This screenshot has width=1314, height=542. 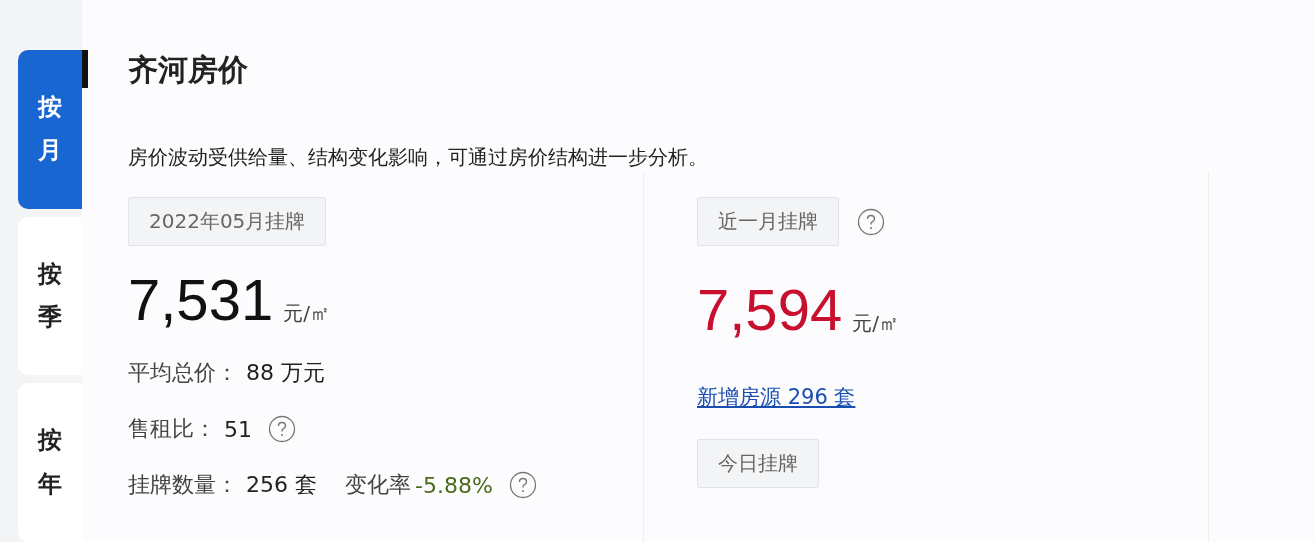 What do you see at coordinates (201, 299) in the screenshot?
I see `average-price: 7,531` at bounding box center [201, 299].